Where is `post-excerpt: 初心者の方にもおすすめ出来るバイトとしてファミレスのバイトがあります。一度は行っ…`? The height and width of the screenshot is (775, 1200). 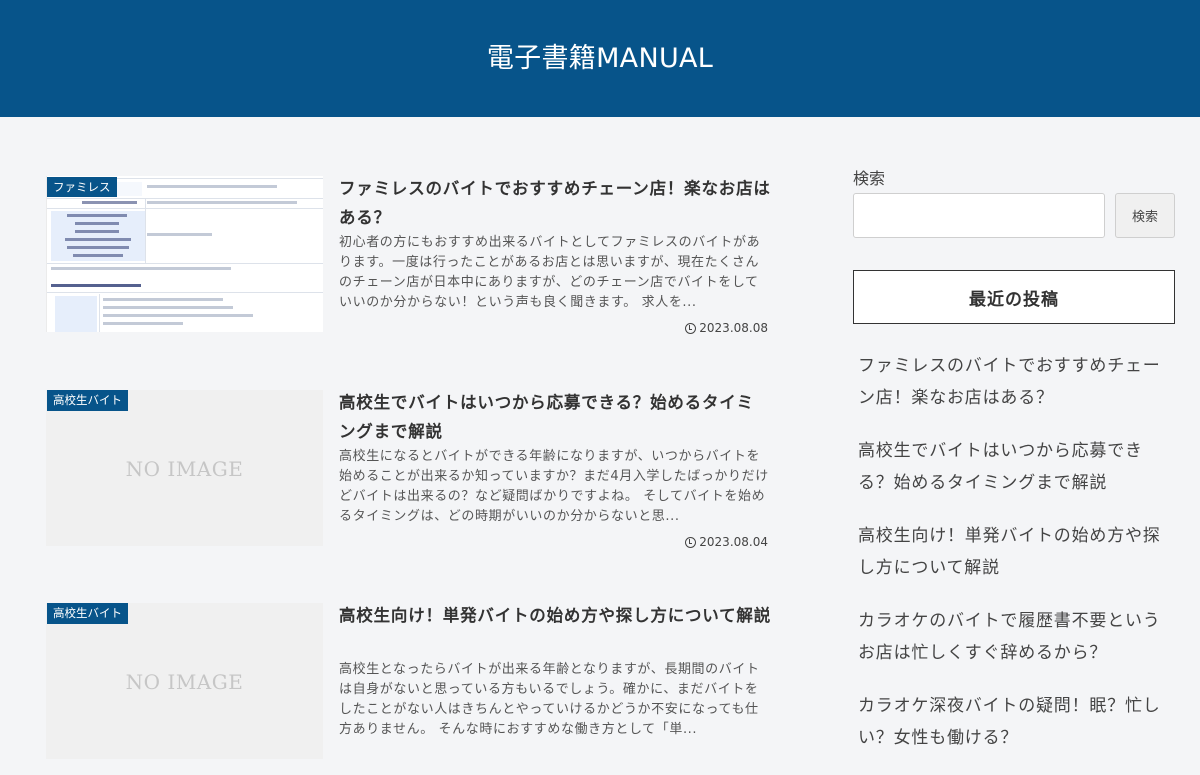 post-excerpt: 初心者の方にもおすすめ出来るバイトとしてファミレスのバイトがあります。一度は行っ… is located at coordinates (550, 272).